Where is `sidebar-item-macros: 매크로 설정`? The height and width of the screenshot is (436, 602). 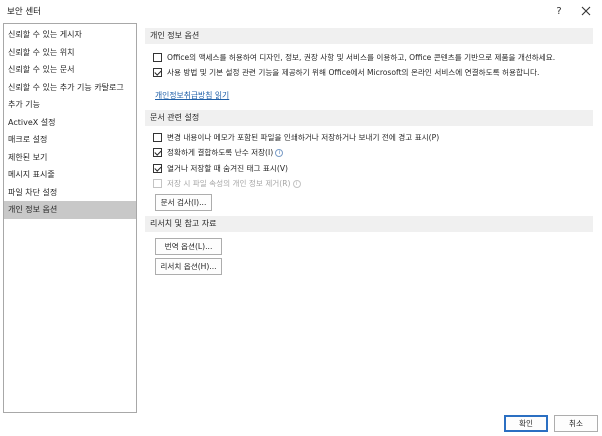
sidebar-item-macros: 매크로 설정 is located at coordinates (70, 140).